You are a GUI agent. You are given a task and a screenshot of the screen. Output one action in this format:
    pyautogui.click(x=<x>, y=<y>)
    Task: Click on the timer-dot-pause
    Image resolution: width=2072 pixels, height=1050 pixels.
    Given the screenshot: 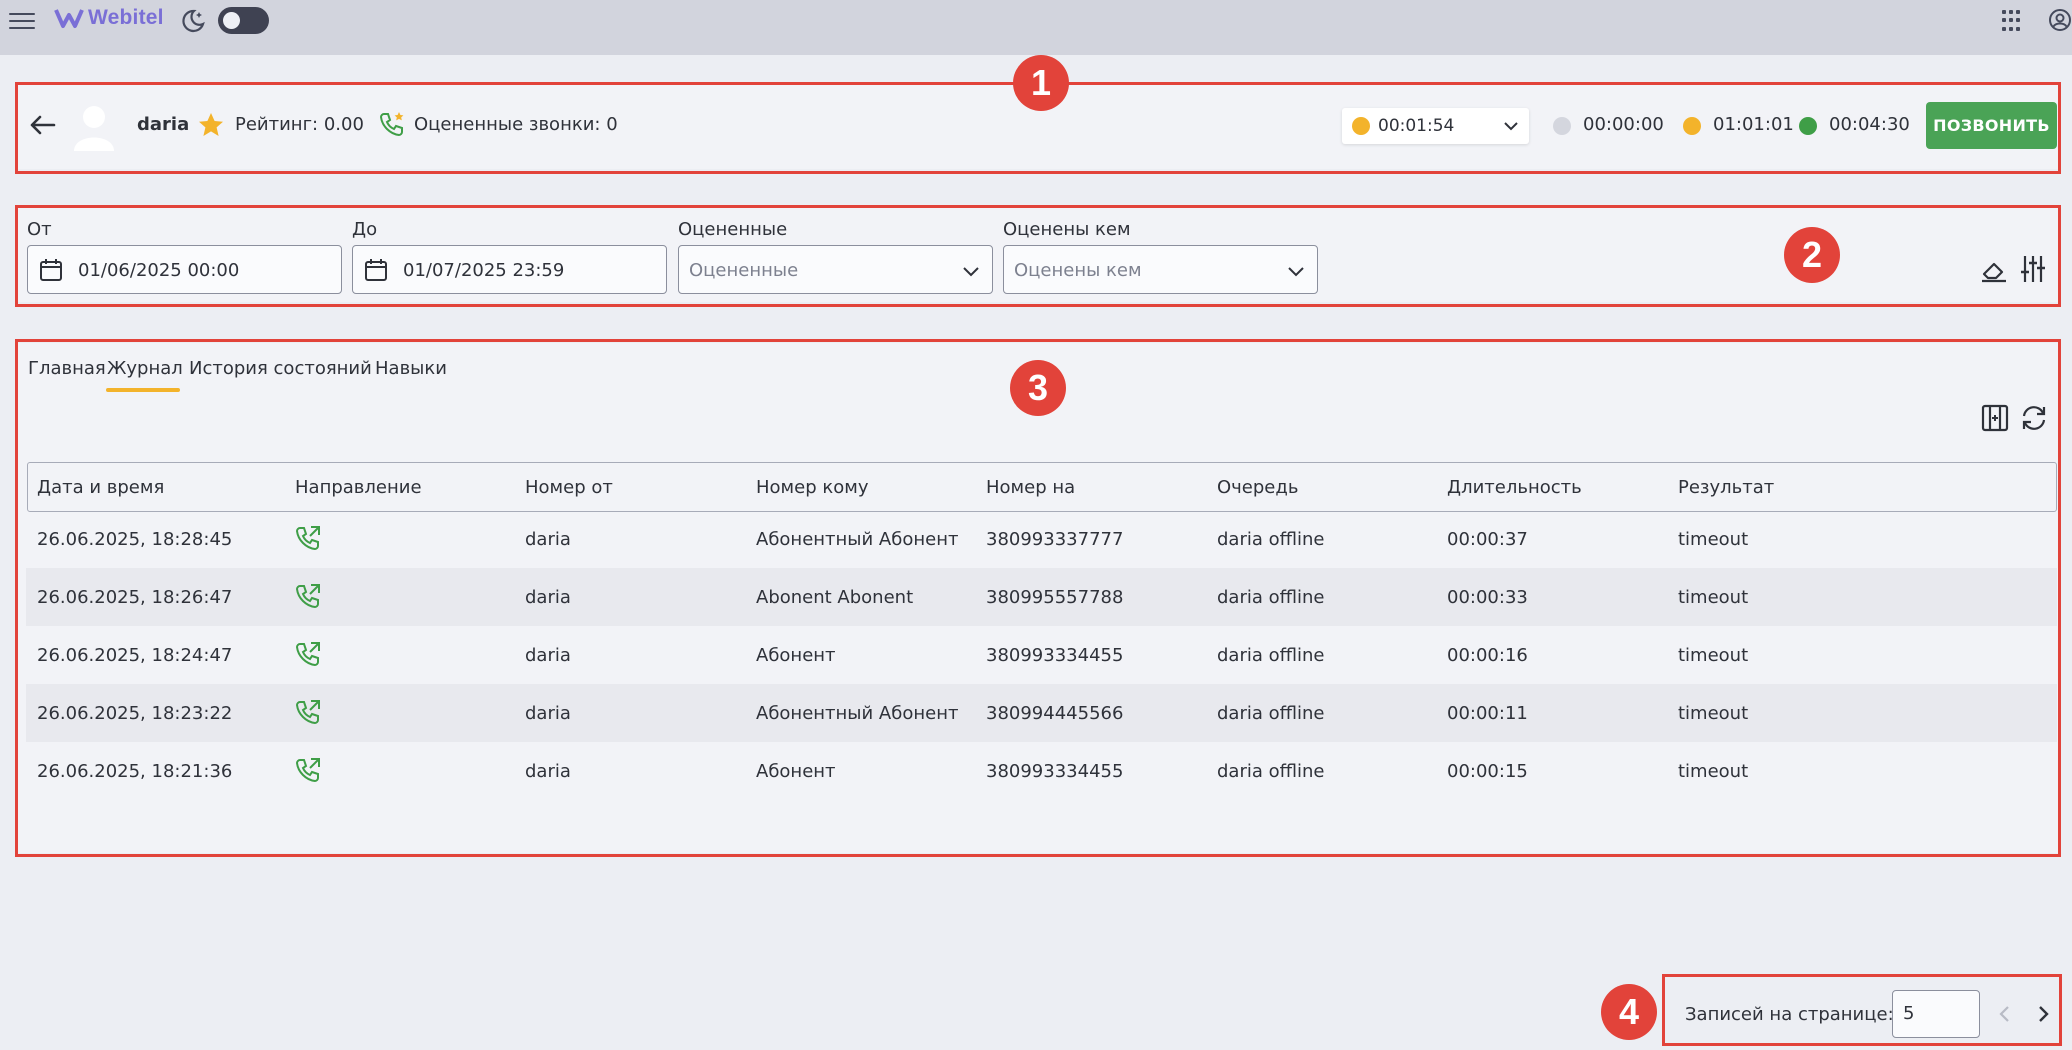 What is the action you would take?
    pyautogui.click(x=1692, y=126)
    